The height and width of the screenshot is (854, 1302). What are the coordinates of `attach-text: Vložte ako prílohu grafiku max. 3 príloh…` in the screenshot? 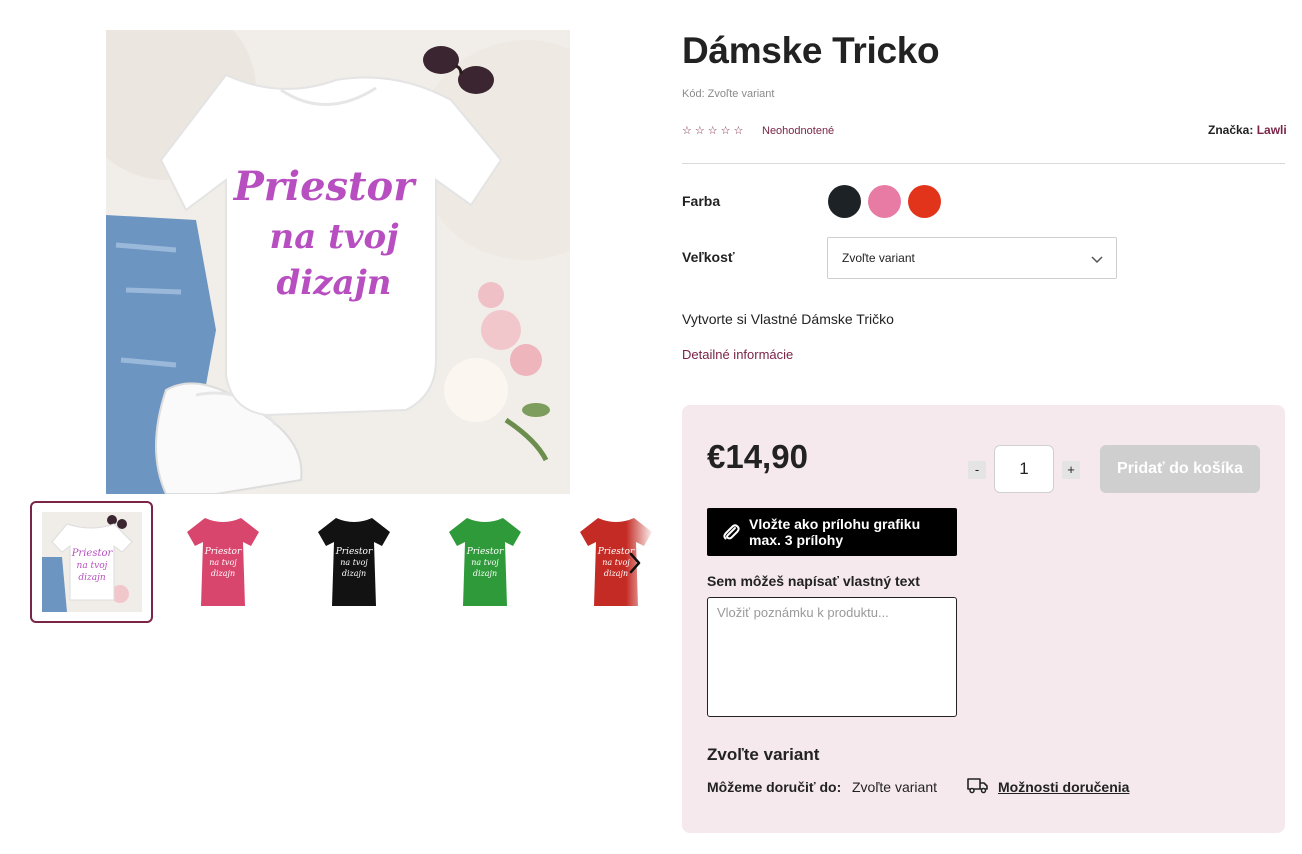 It's located at (834, 532).